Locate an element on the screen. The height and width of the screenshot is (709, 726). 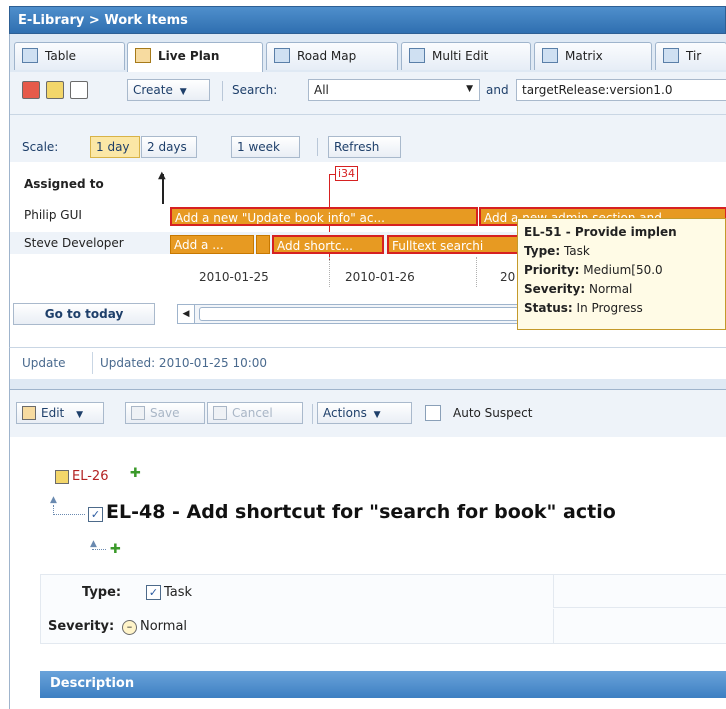
severity-label: Severity: is located at coordinates (81, 626).